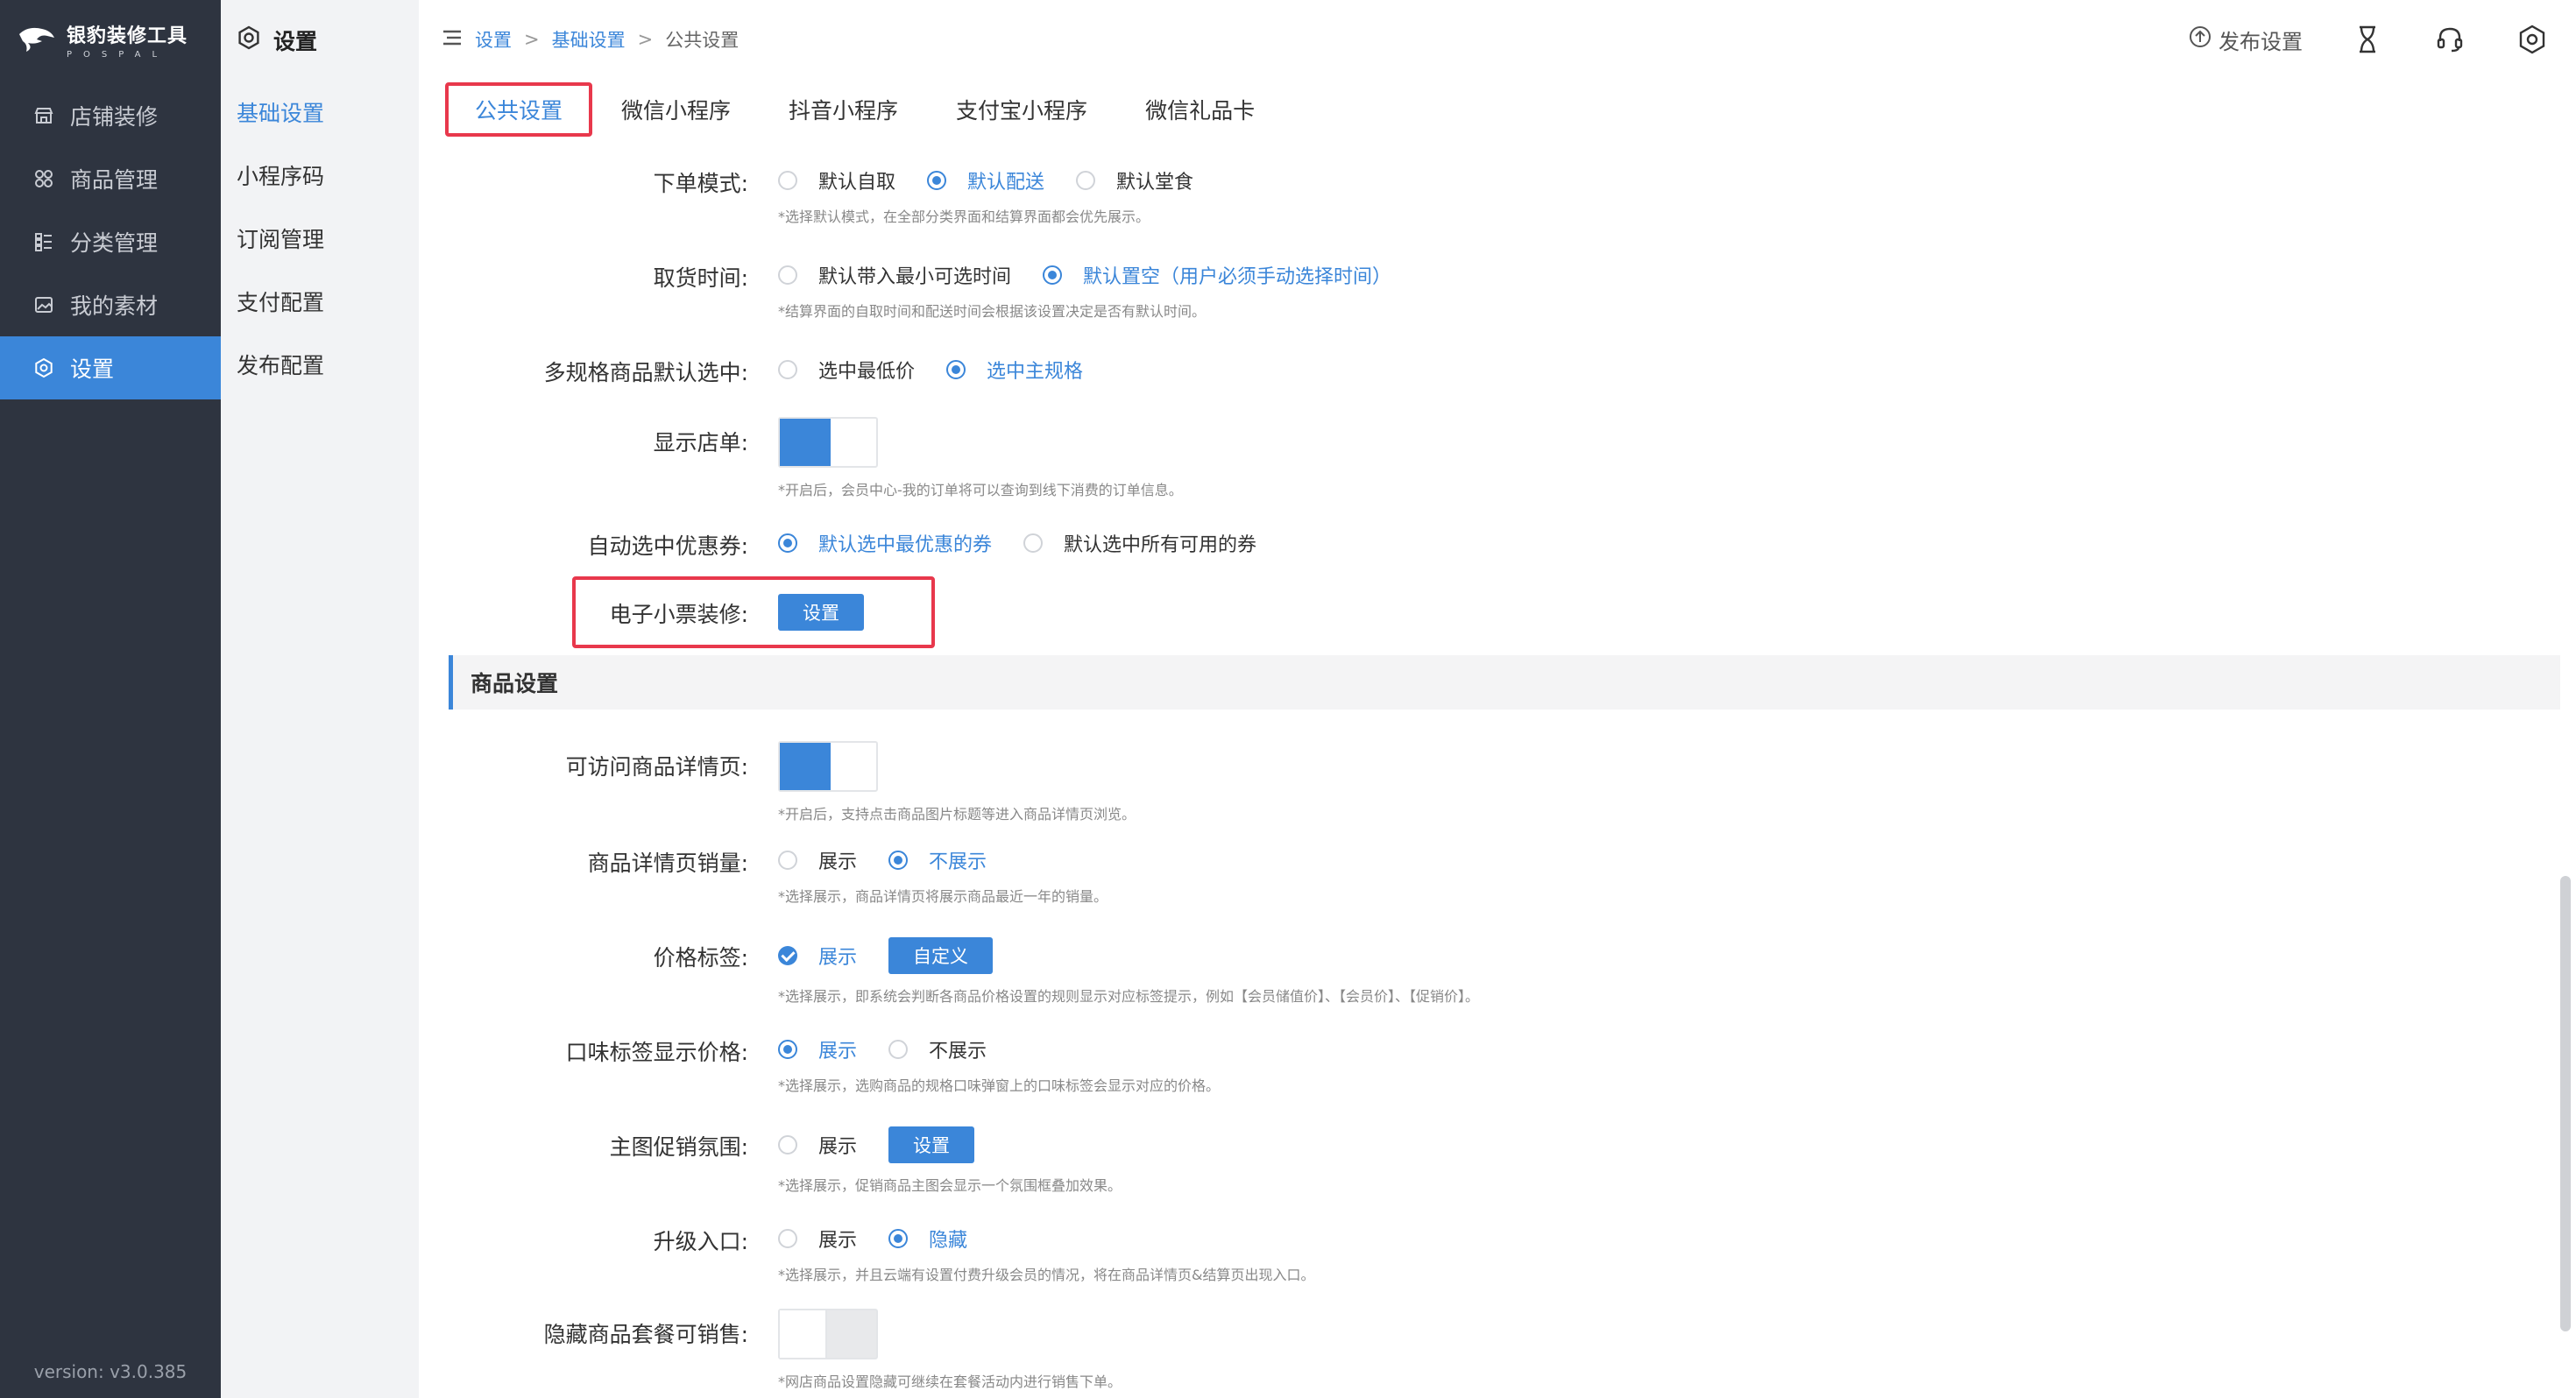 The image size is (2576, 1398). What do you see at coordinates (828, 442) in the screenshot?
I see `show-store-order-toggle` at bounding box center [828, 442].